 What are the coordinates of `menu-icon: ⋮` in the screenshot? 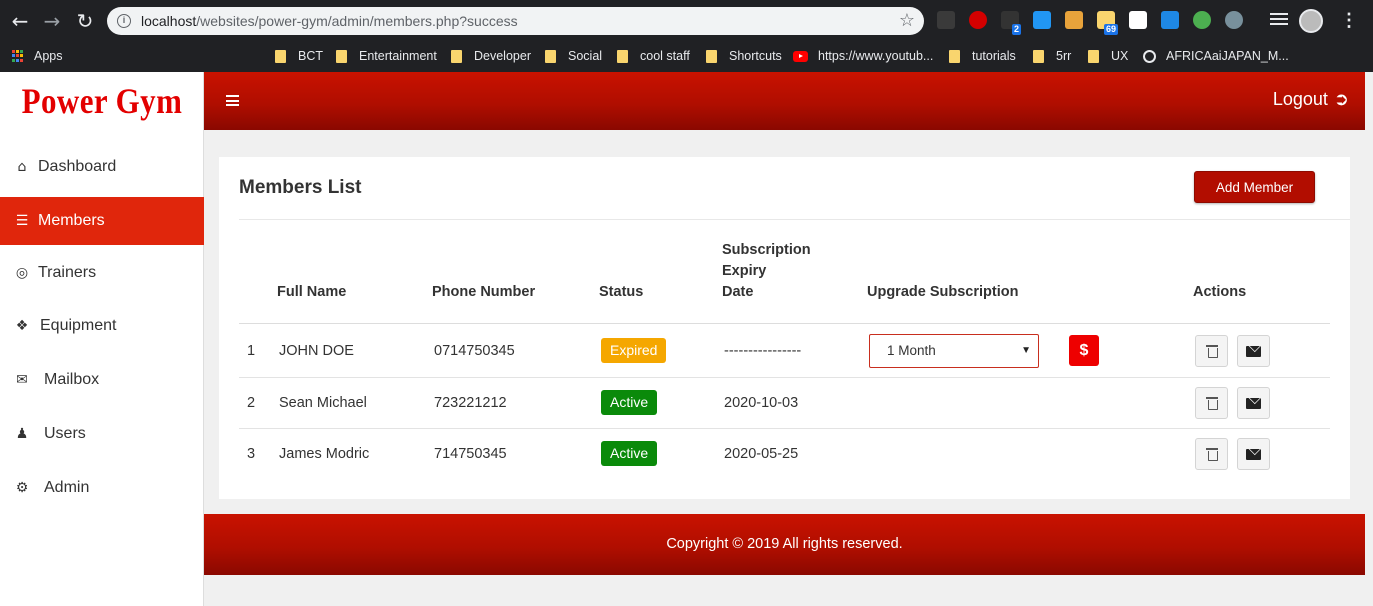 It's located at (1349, 20).